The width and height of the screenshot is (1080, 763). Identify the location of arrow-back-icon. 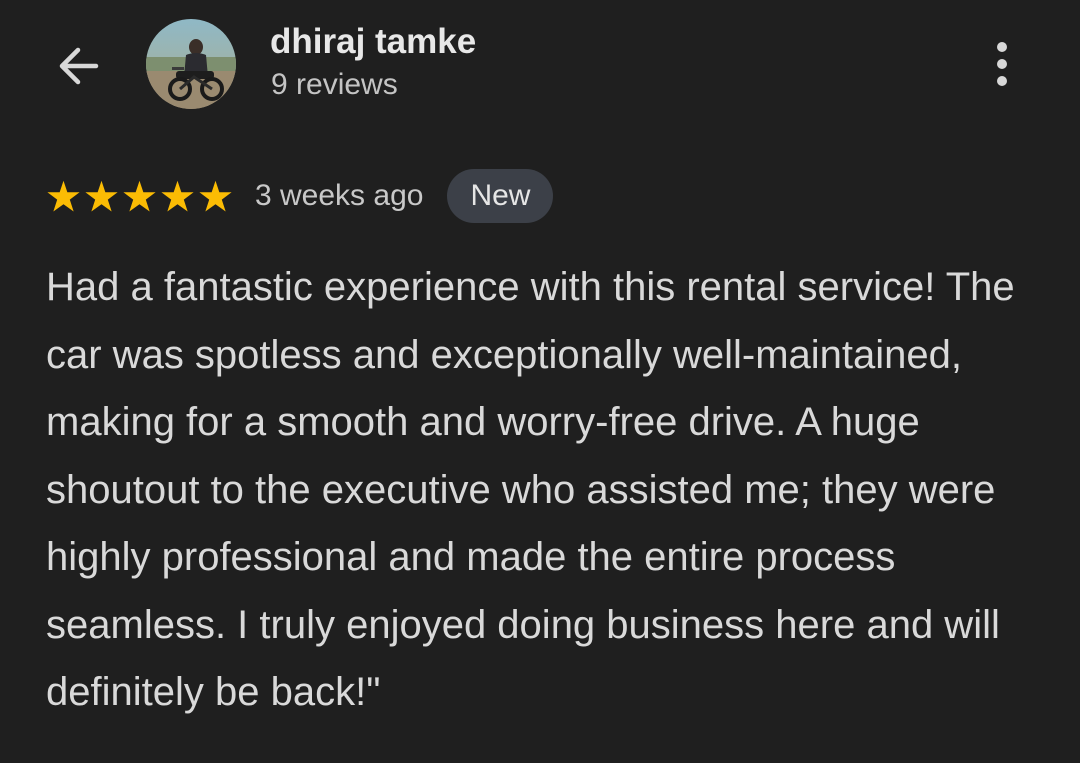
(79, 66).